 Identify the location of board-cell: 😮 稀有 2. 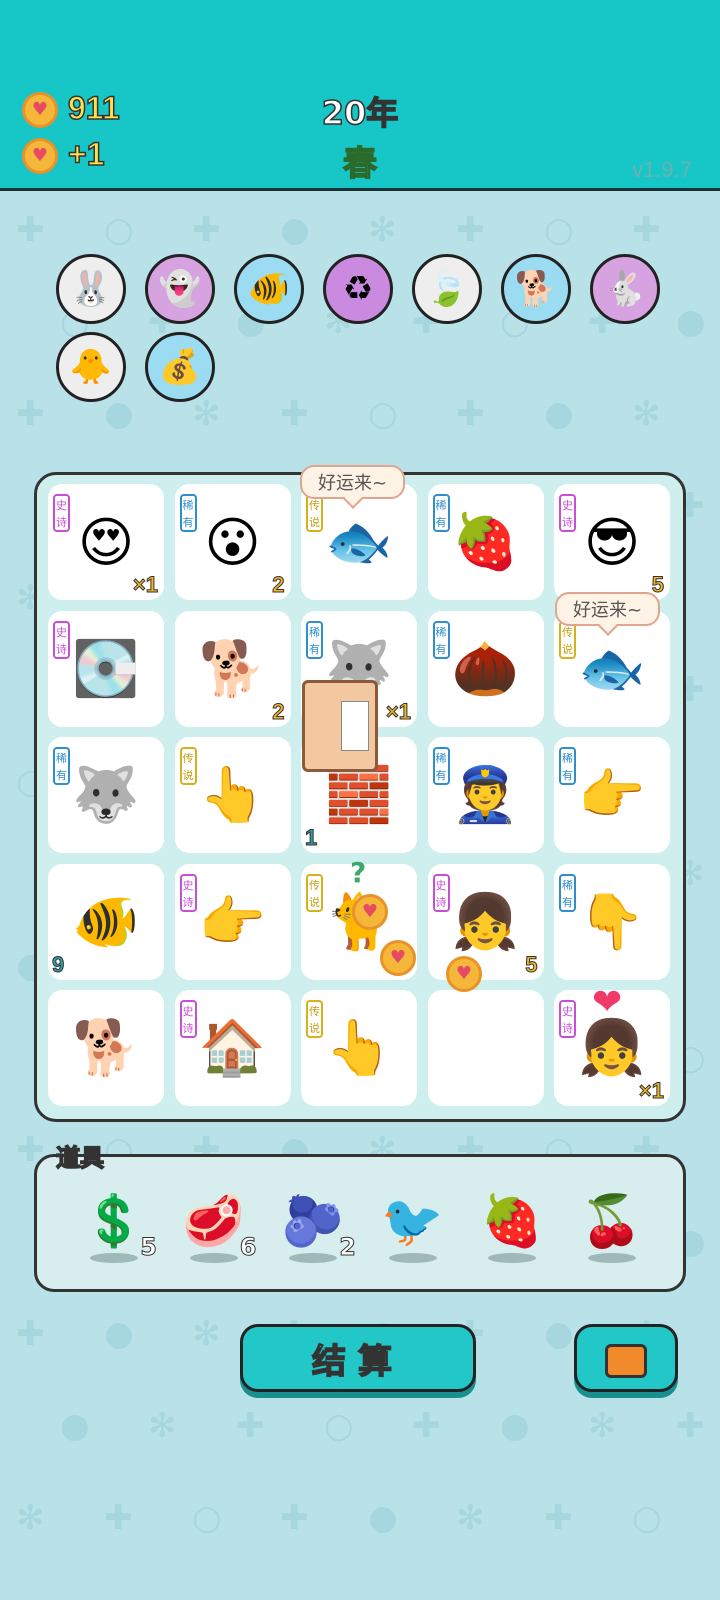
(232, 542).